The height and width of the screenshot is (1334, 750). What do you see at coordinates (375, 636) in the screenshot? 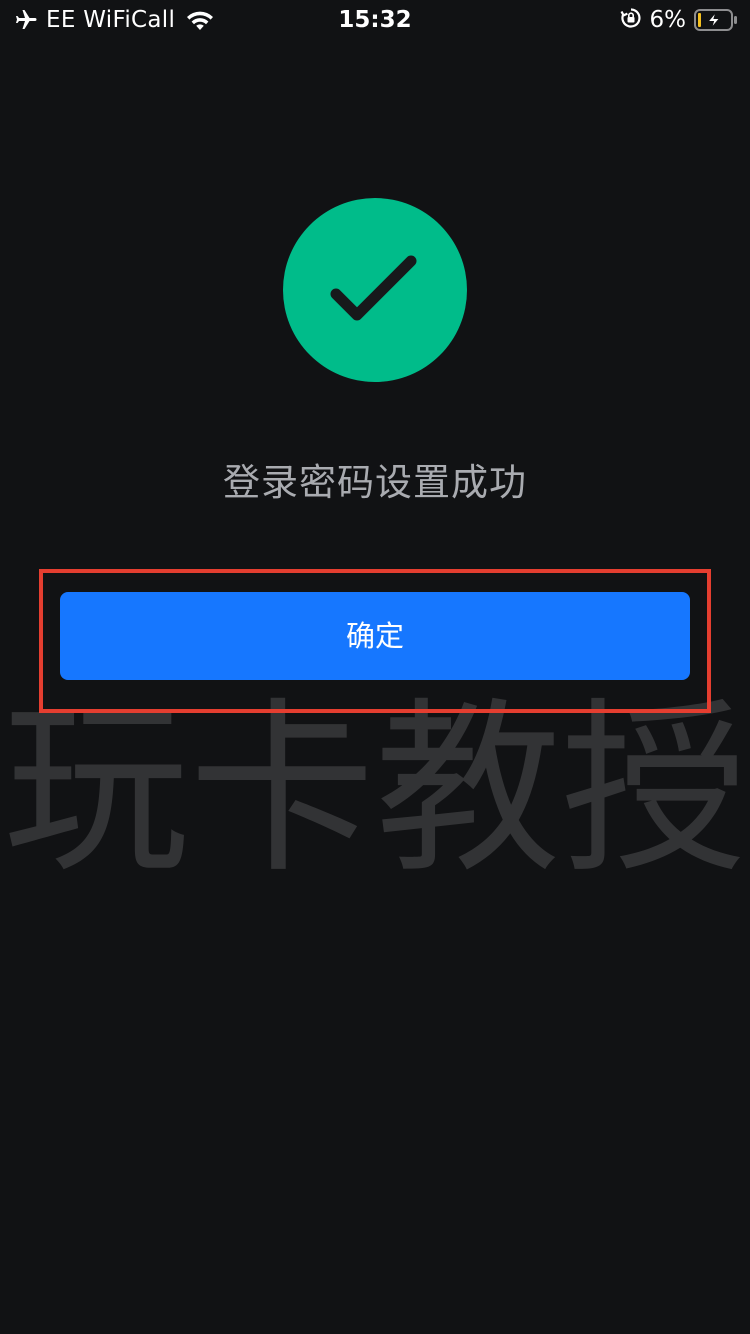
I see `confirm-button: 确定` at bounding box center [375, 636].